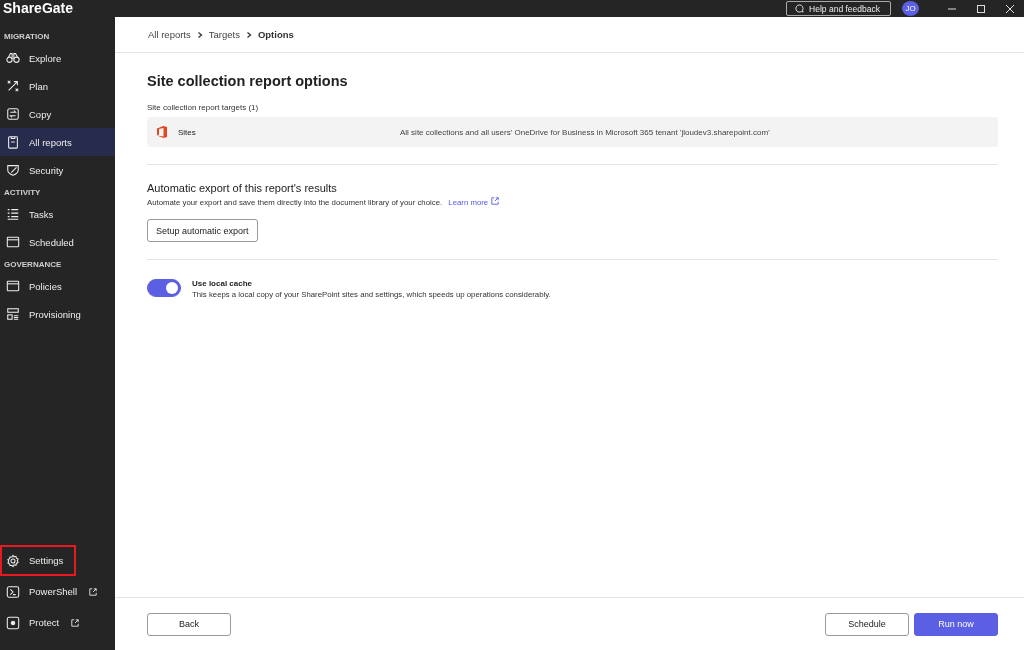 The image size is (1024, 650). Describe the element at coordinates (13, 622) in the screenshot. I see `protect-icon` at that location.